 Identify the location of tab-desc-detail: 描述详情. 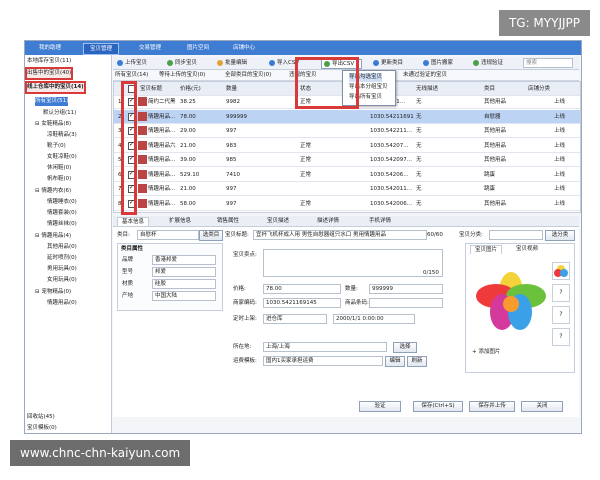
(328, 221).